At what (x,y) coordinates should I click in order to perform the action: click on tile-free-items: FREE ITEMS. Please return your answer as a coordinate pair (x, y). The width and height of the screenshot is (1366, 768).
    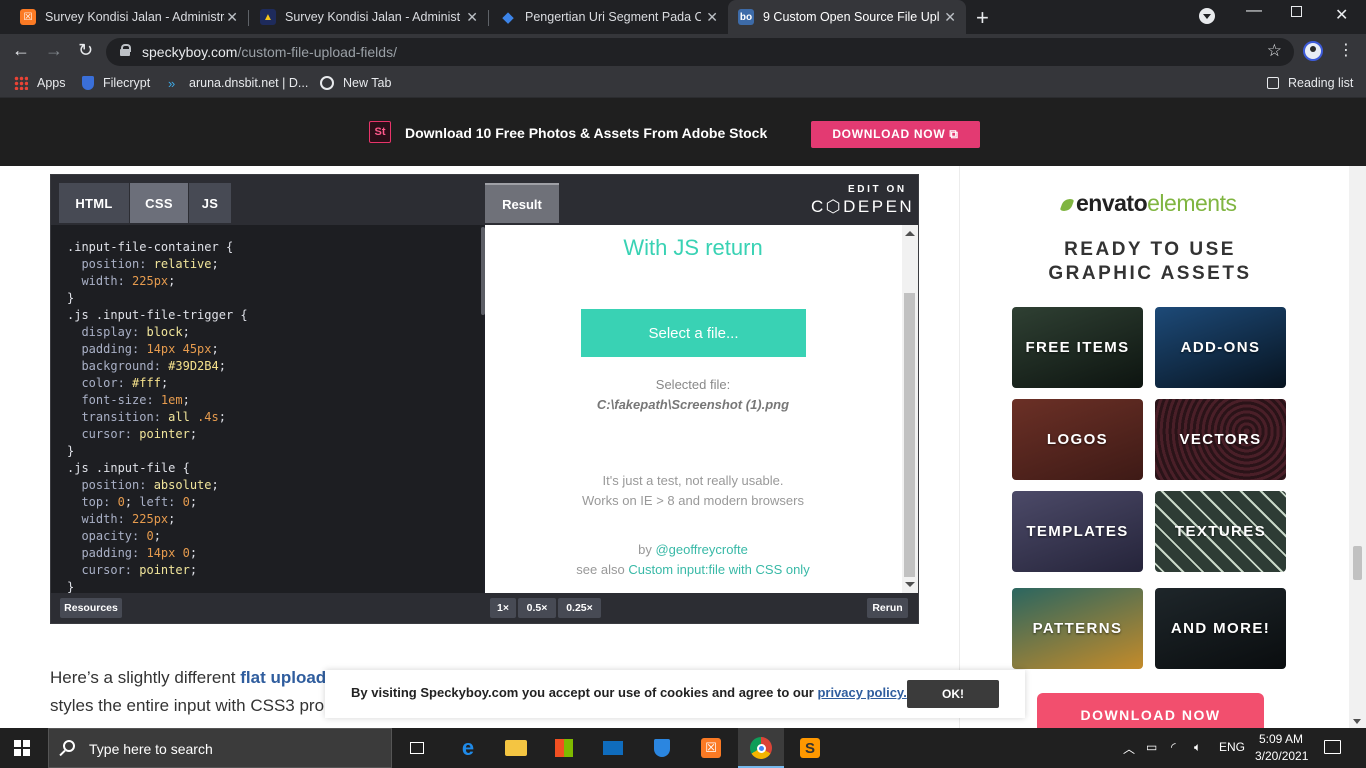
    Looking at the image, I should click on (1077, 347).